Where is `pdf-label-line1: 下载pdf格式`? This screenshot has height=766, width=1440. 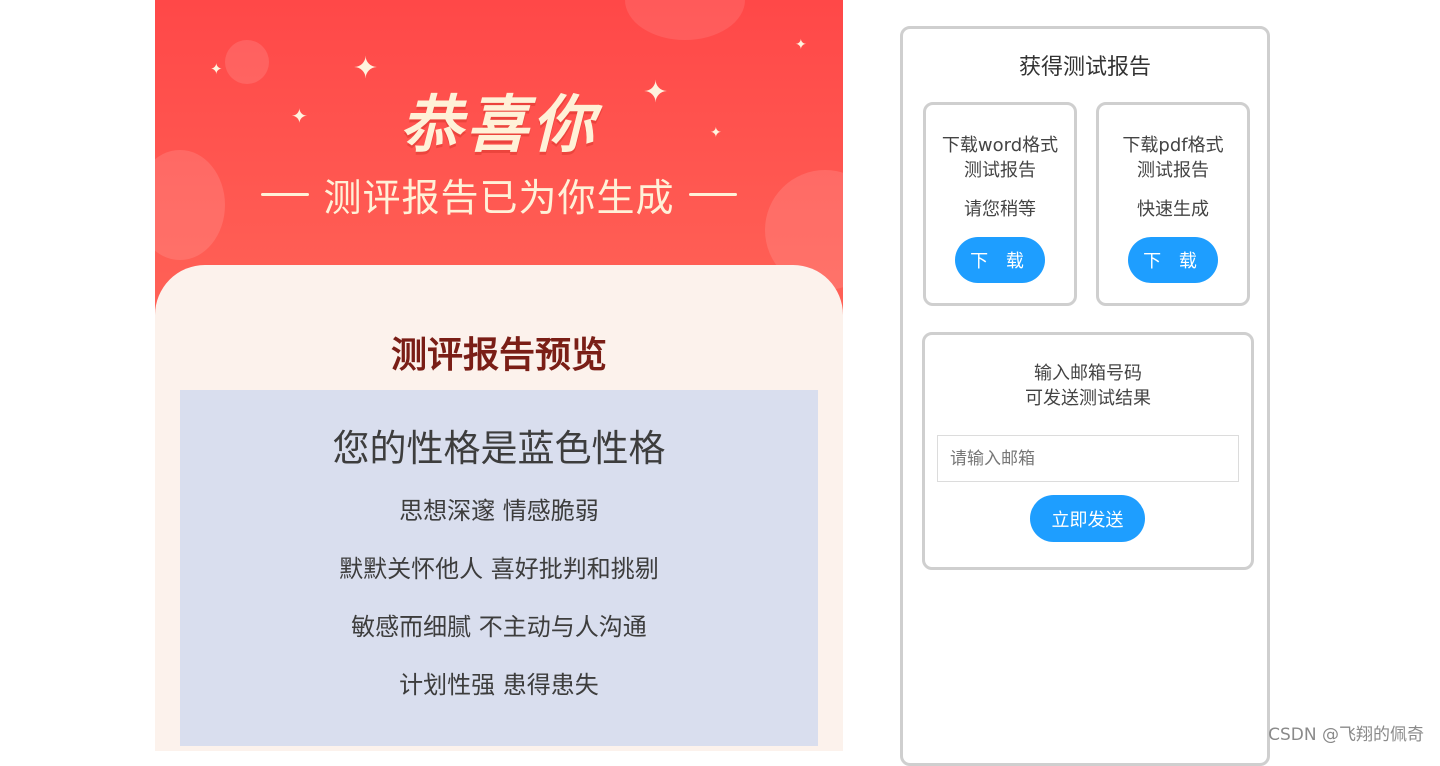 pdf-label-line1: 下载pdf格式 is located at coordinates (1173, 145).